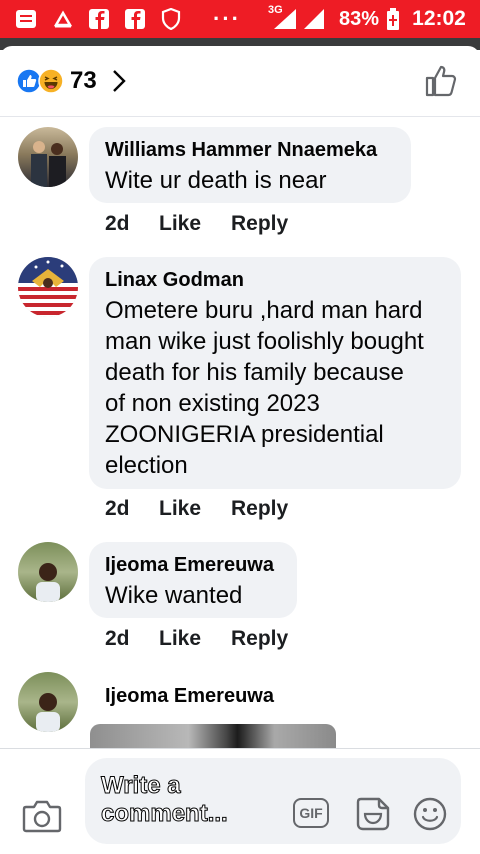 The image size is (480, 854). I want to click on reactions-bar: 73, so click(240, 81).